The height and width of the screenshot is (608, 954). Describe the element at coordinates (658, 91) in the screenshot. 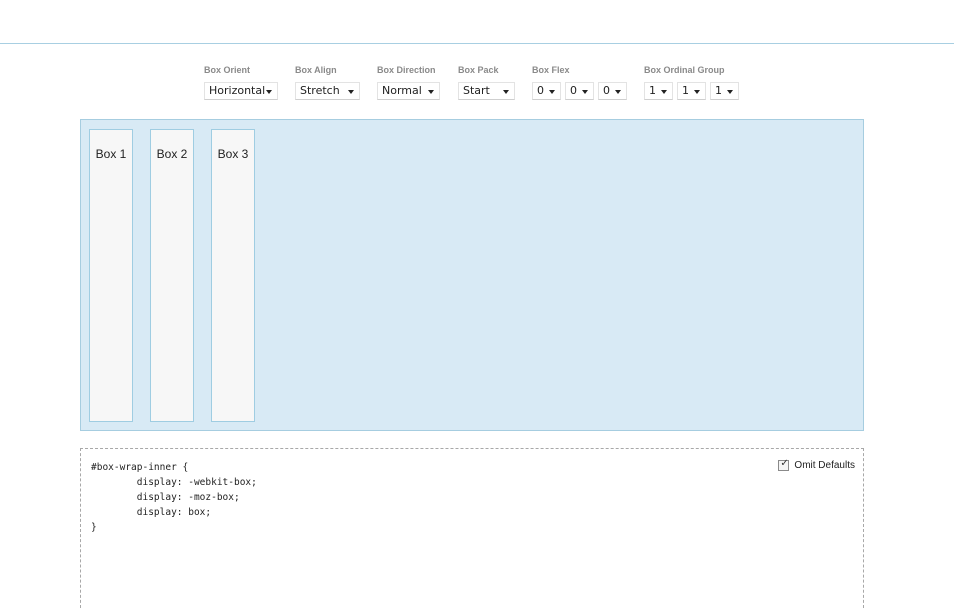

I see `box-ordinal-group-select-1: 1` at that location.